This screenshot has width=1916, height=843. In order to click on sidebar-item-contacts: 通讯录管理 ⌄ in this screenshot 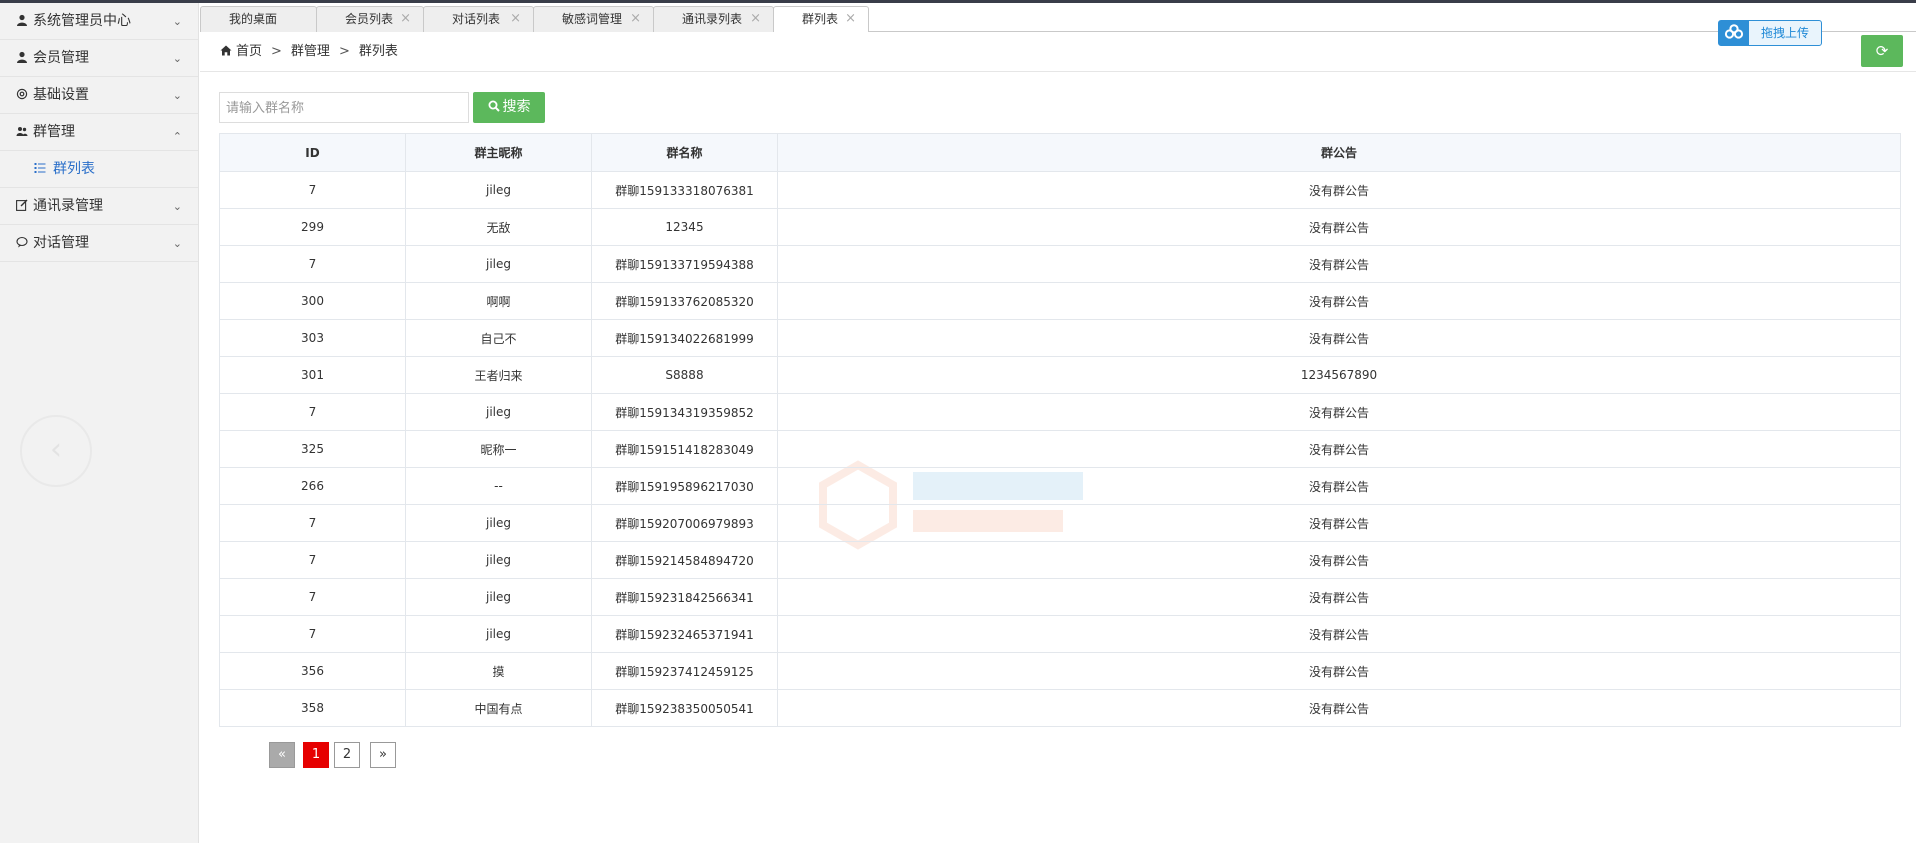, I will do `click(99, 206)`.